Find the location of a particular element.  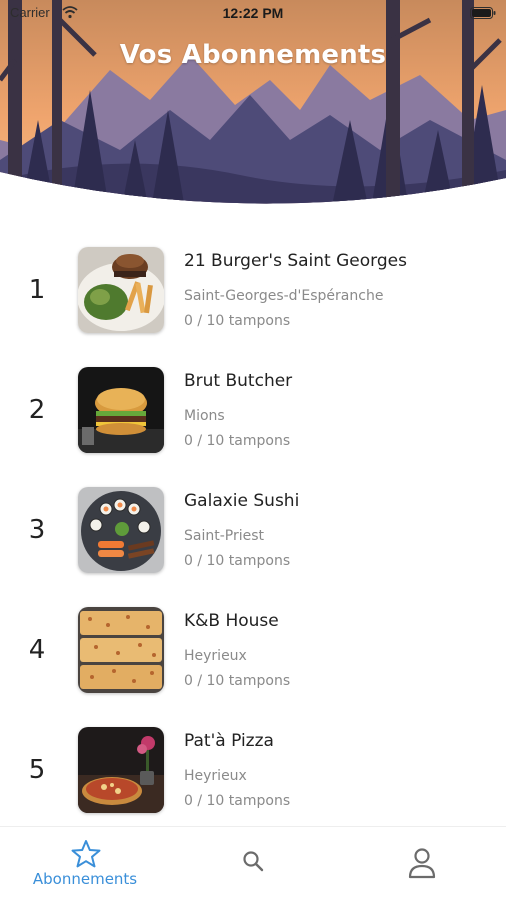

tab-search is located at coordinates (253, 863).